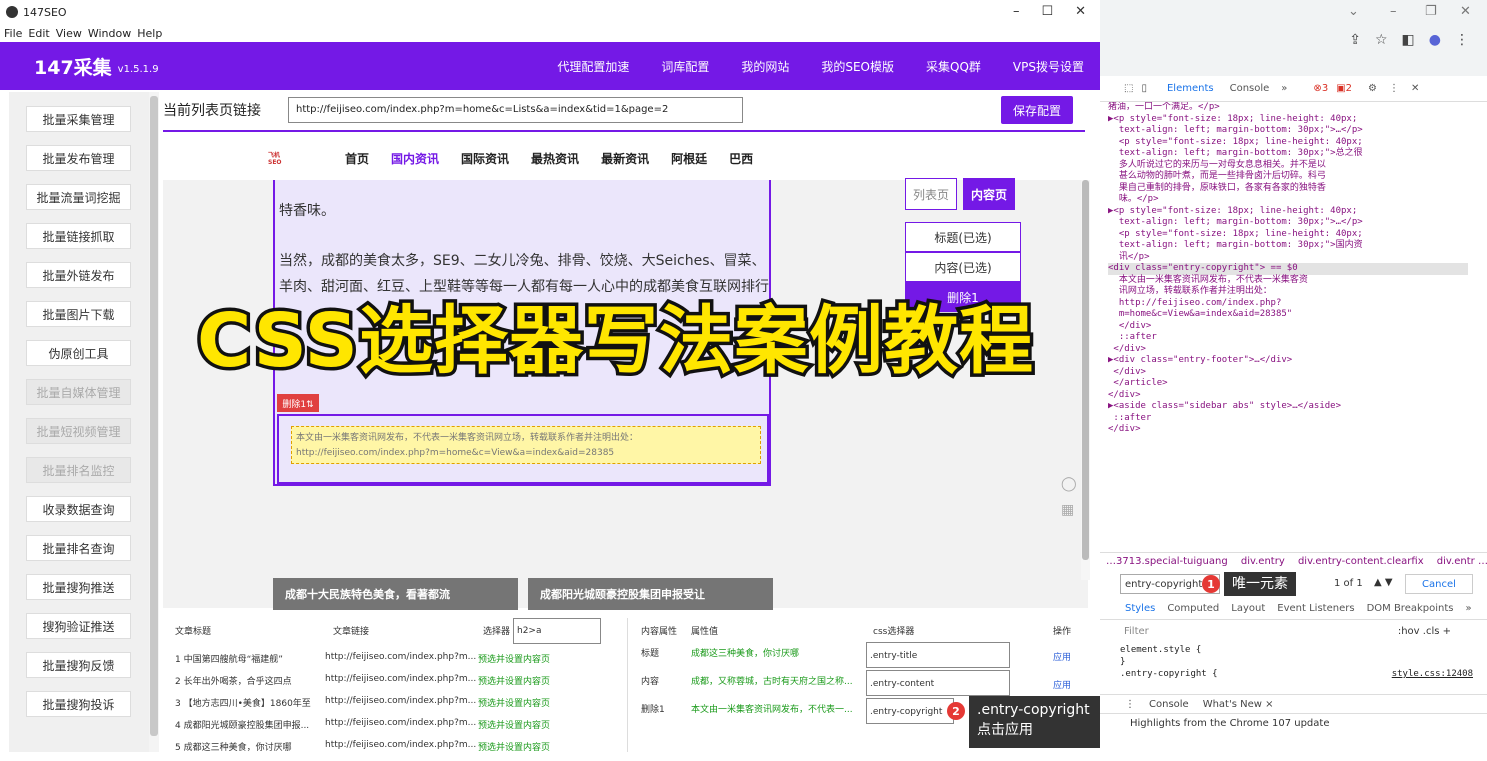 The height and width of the screenshot is (761, 1487). I want to click on site-nav-latest: 最新资讯, so click(625, 158).